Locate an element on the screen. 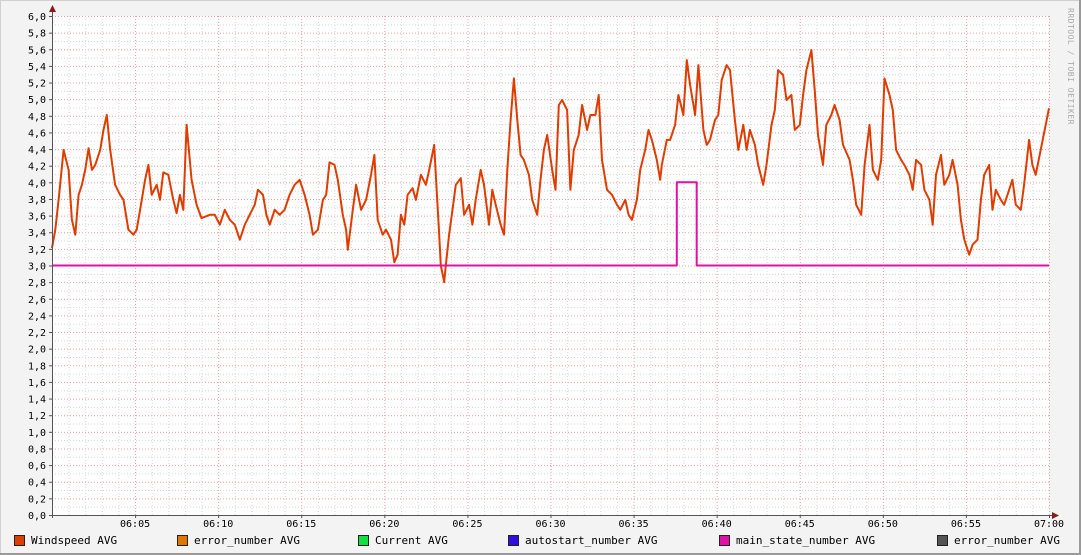 The image size is (1081, 555). y-tick-label: 1,2 is located at coordinates (37, 416).